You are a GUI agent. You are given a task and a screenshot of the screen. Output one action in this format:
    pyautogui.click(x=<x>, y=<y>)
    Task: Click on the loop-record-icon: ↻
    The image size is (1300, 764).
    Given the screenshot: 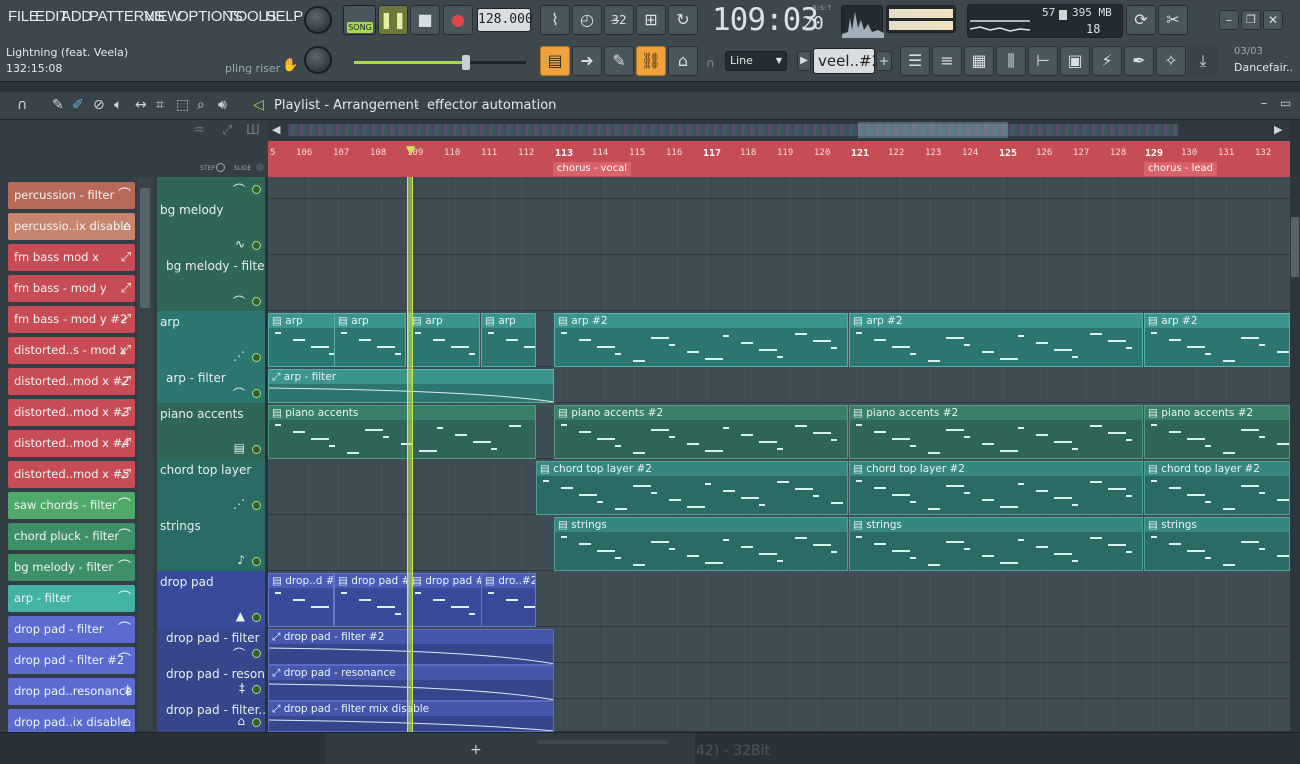 What is the action you would take?
    pyautogui.click(x=683, y=20)
    